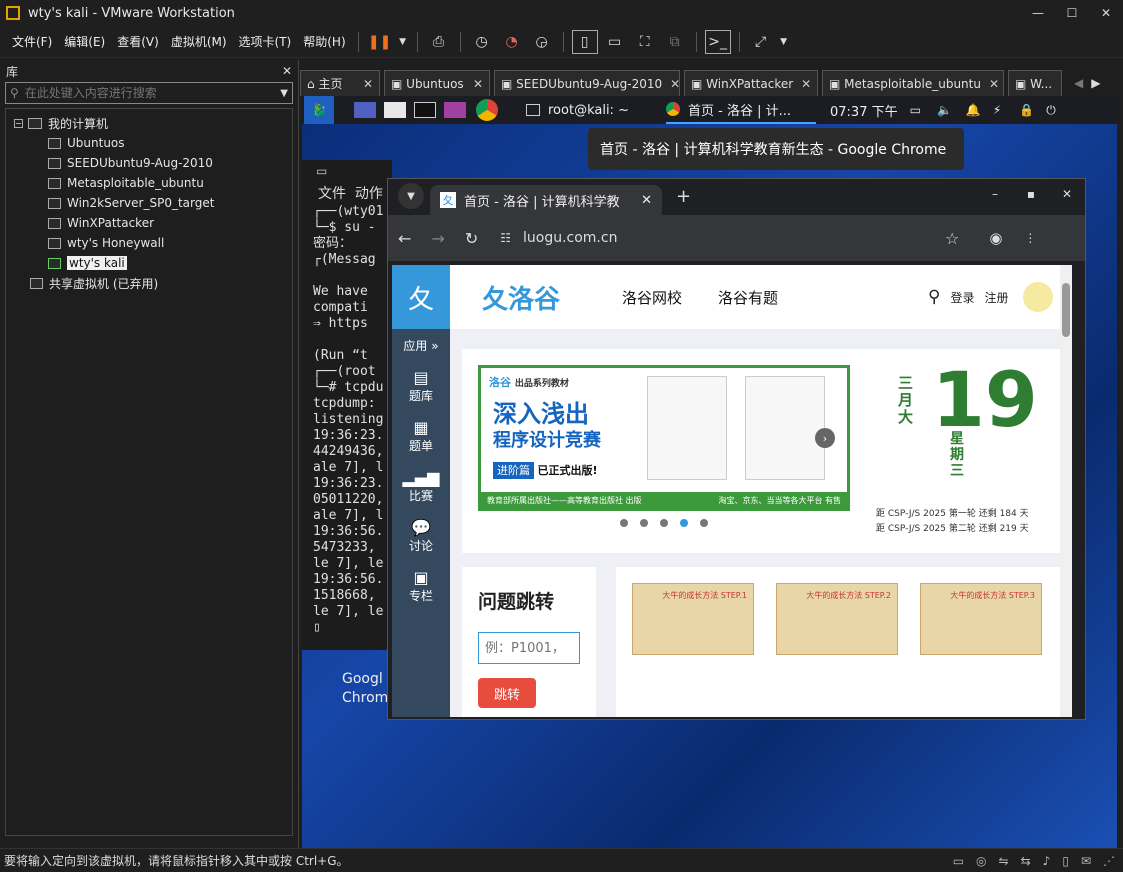  I want to click on sidebar-apps: 应用 », so click(421, 345).